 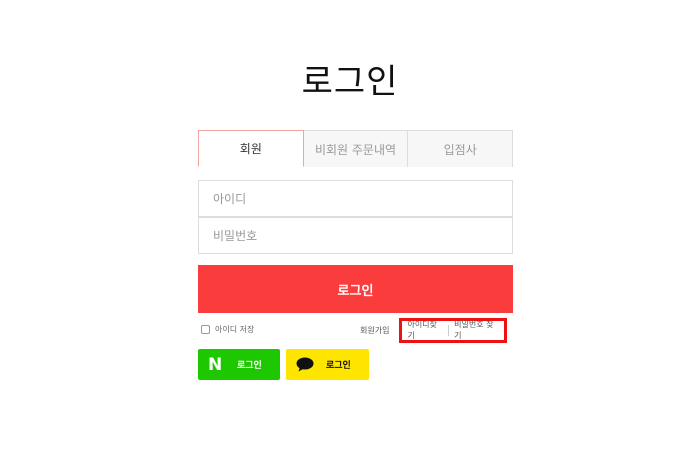 What do you see at coordinates (338, 366) in the screenshot?
I see `kakao-login-label: 로그인` at bounding box center [338, 366].